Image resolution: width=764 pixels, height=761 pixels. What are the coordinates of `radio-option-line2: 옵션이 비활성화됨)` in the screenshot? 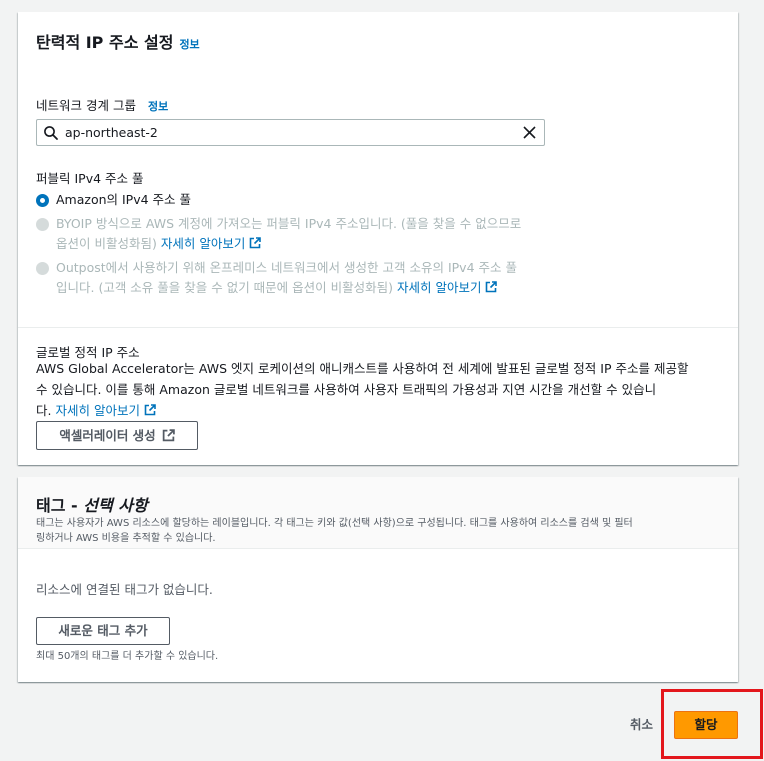 It's located at (106, 243).